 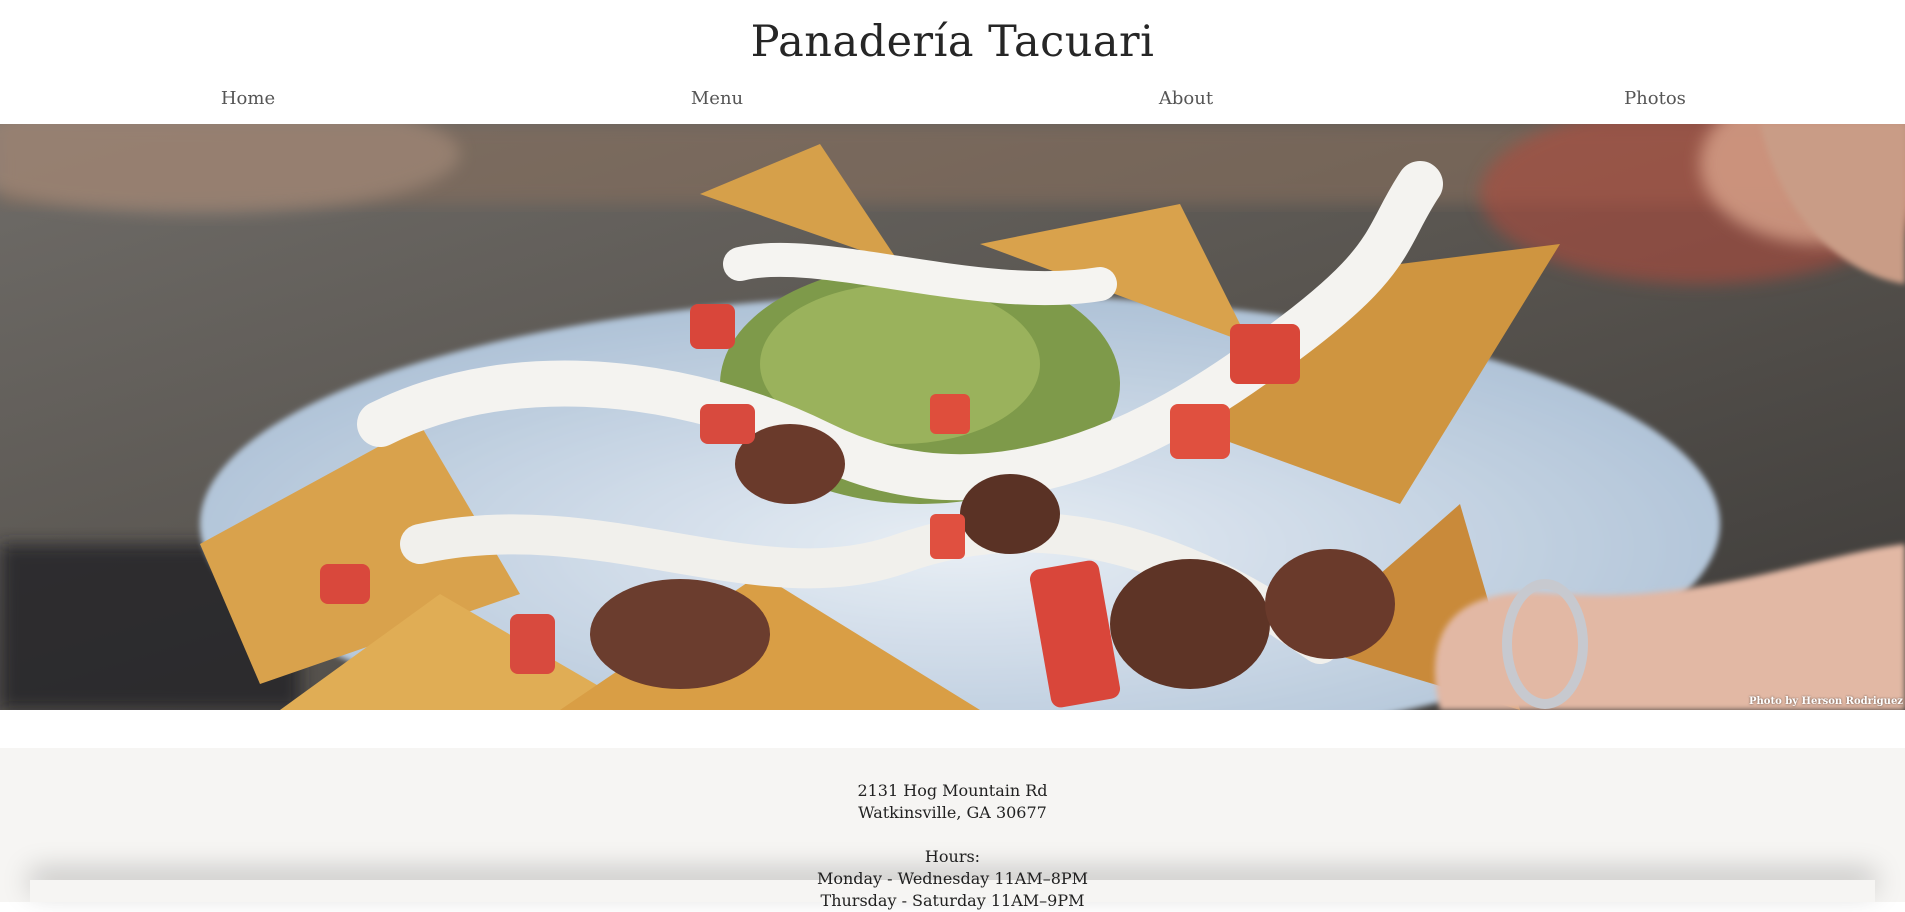 What do you see at coordinates (1655, 99) in the screenshot?
I see `nav-photos: Photos` at bounding box center [1655, 99].